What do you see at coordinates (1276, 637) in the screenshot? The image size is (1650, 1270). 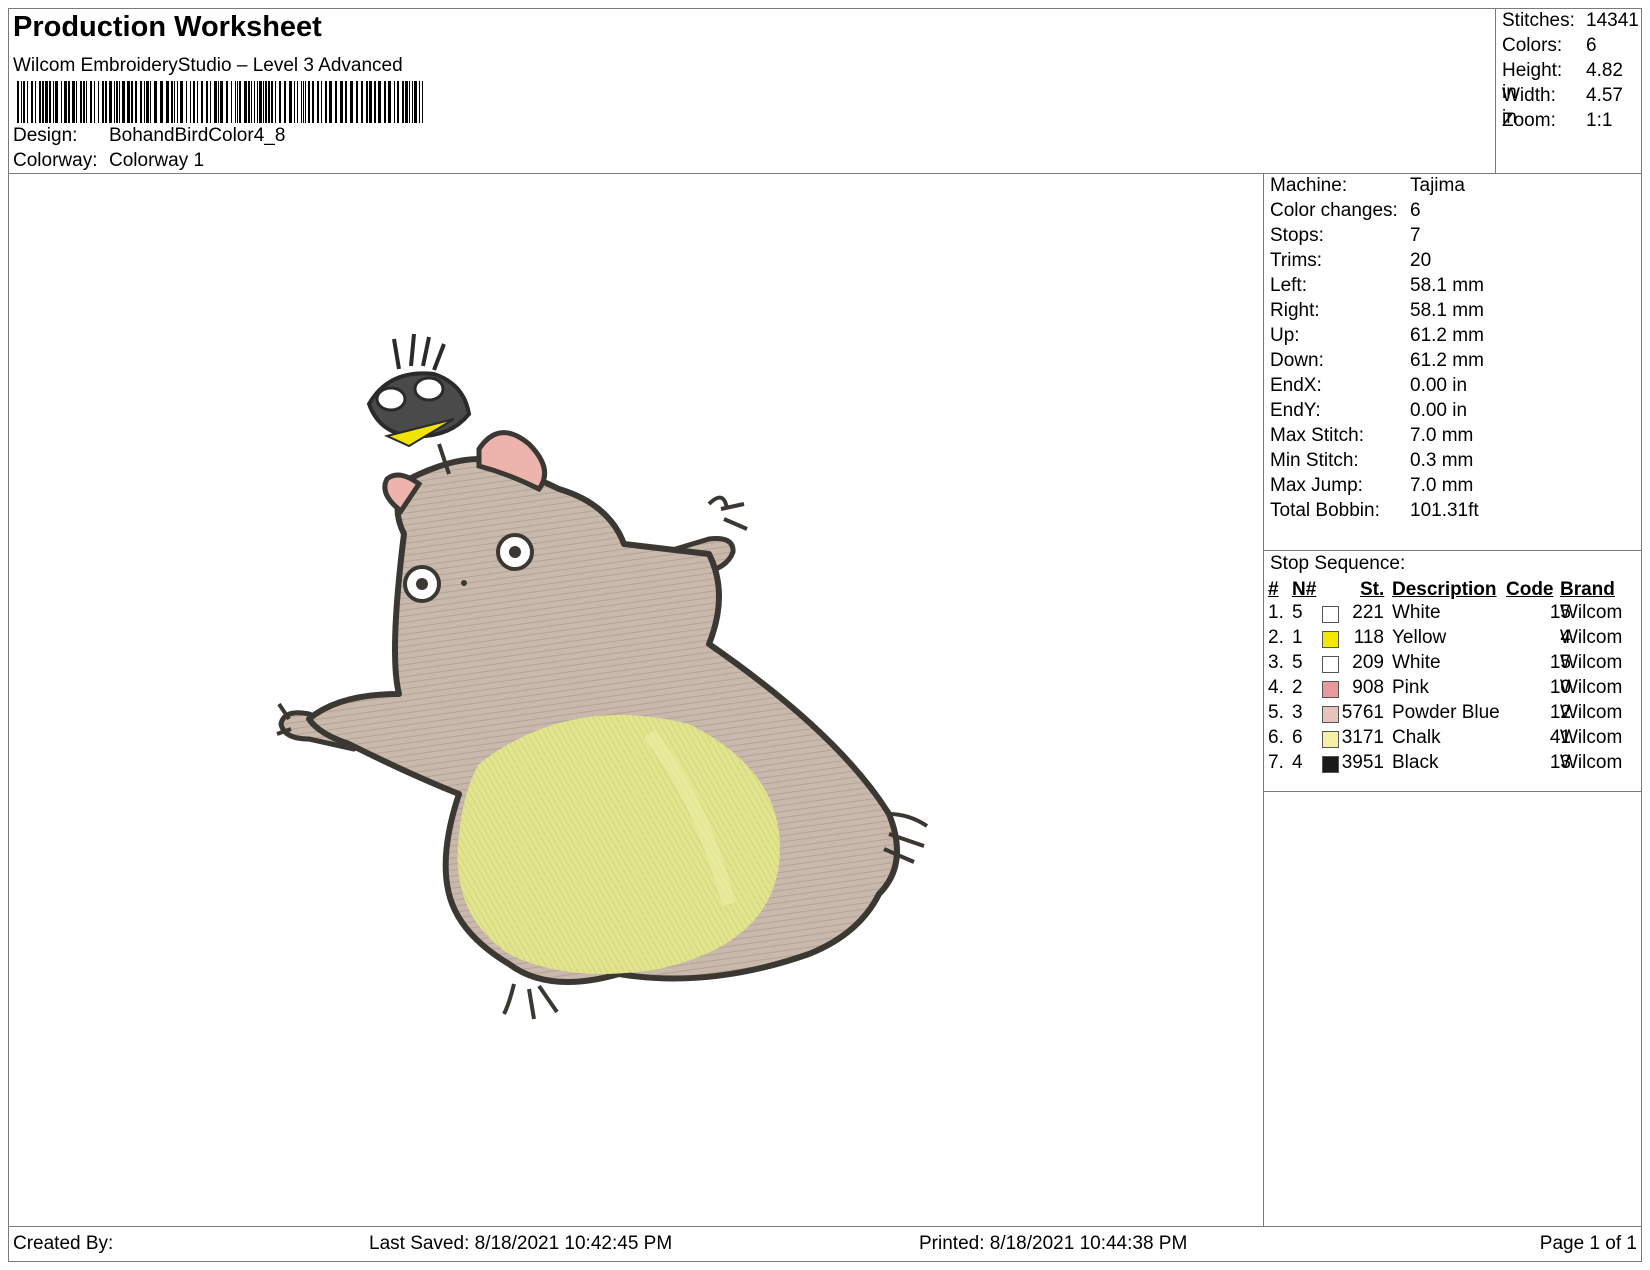 I see `row-number: 2.` at bounding box center [1276, 637].